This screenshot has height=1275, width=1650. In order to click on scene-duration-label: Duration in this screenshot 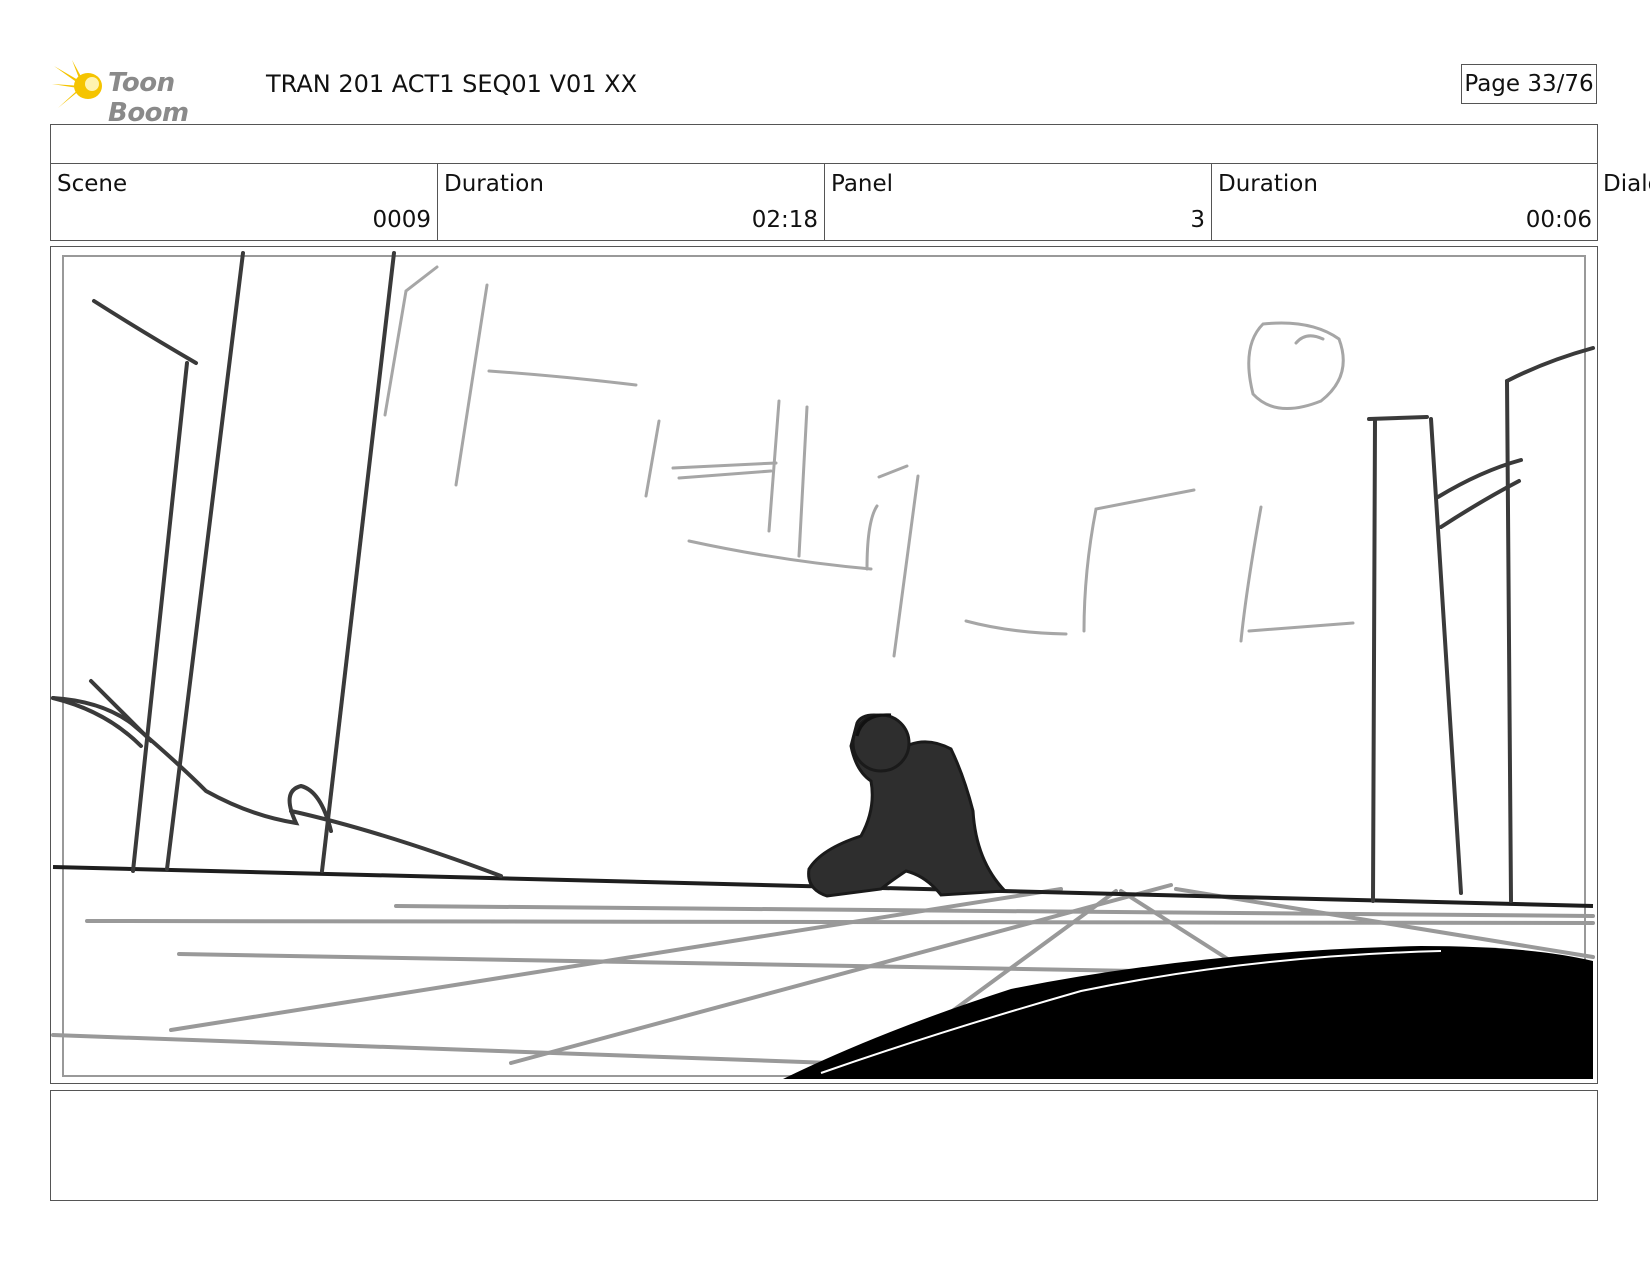, I will do `click(494, 184)`.